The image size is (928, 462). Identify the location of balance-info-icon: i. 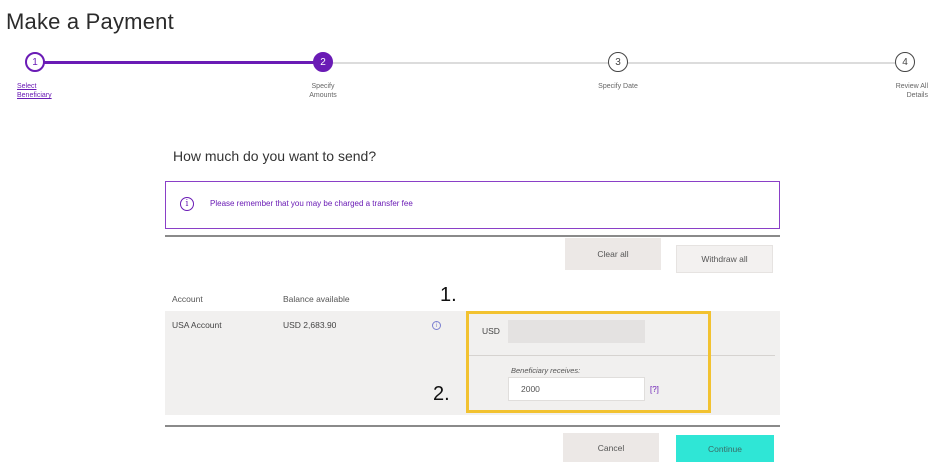
(436, 325).